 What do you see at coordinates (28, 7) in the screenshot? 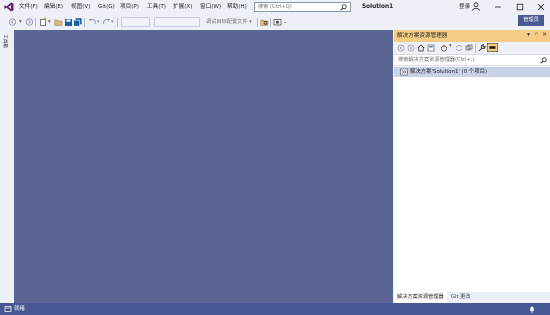
I see `menu-file: 文件(F)` at bounding box center [28, 7].